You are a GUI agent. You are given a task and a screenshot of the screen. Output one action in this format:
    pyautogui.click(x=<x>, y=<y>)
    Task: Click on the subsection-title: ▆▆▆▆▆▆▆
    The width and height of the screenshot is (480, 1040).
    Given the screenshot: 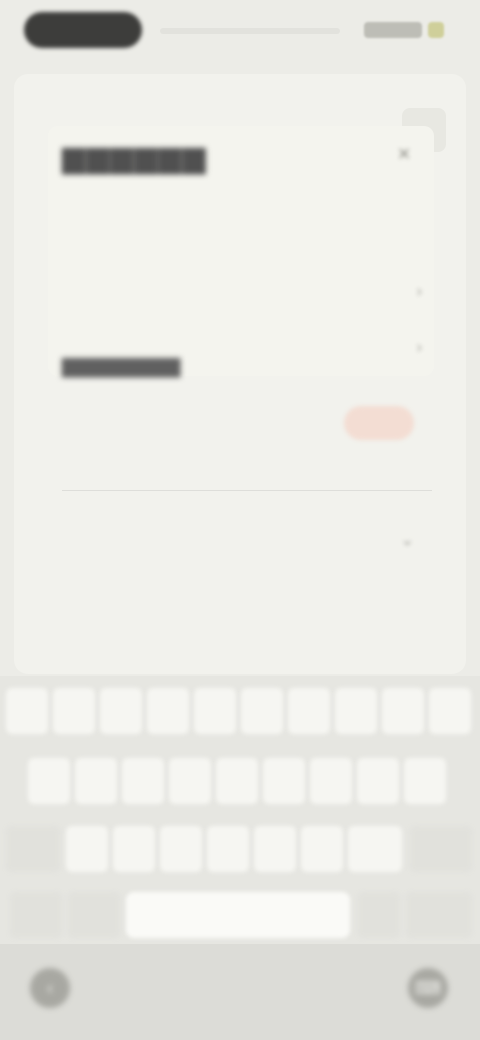 What is the action you would take?
    pyautogui.click(x=121, y=364)
    